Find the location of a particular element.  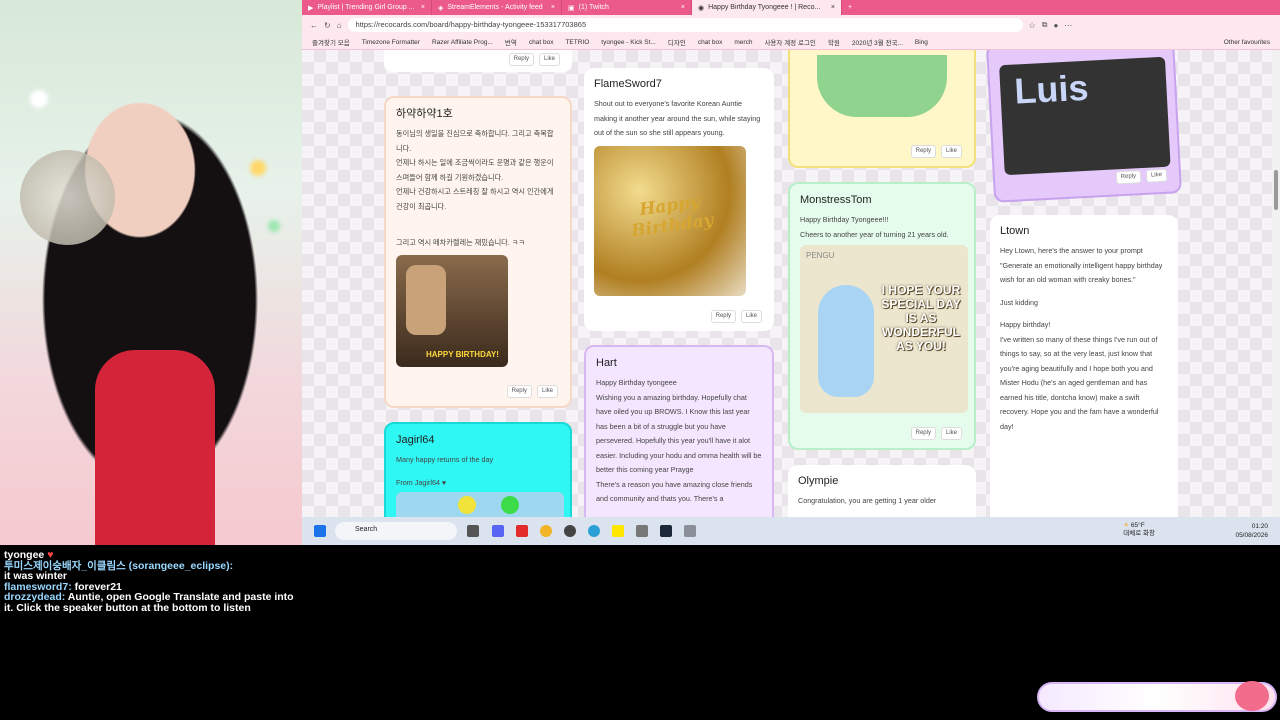

profile-icon: ● is located at coordinates (1055, 25).